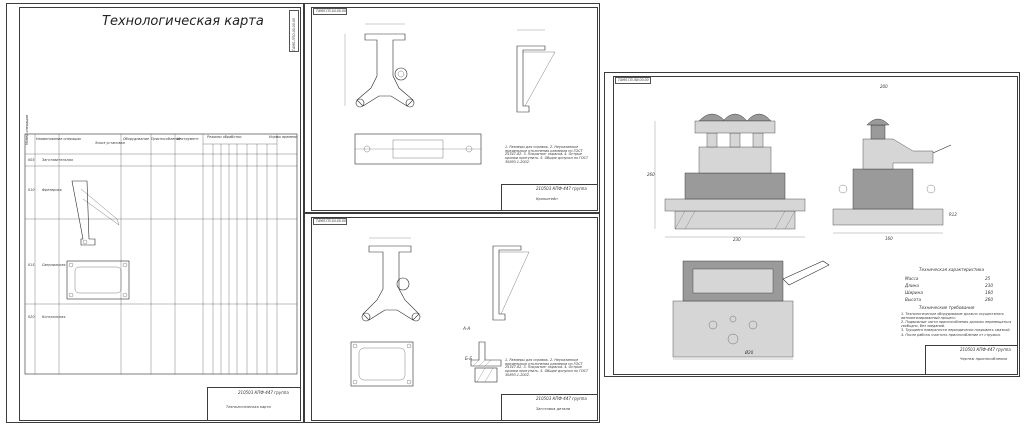  Describe the element at coordinates (54, 265) in the screenshot. I see `row-name-3: Сверлильная` at that location.